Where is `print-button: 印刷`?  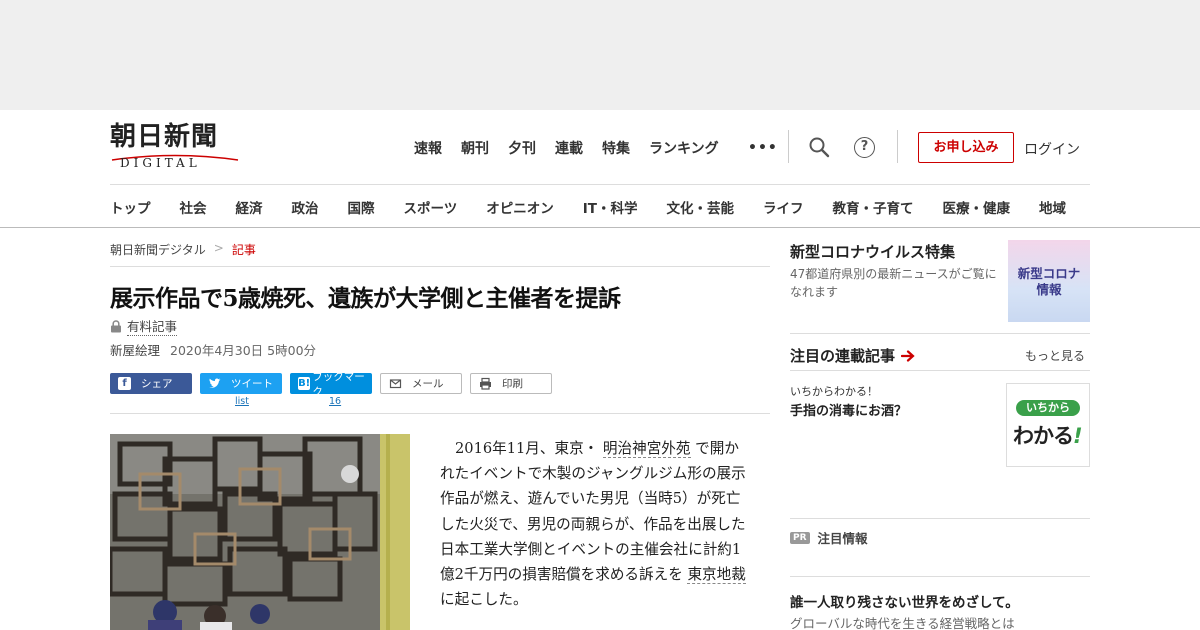
print-button: 印刷 is located at coordinates (511, 383).